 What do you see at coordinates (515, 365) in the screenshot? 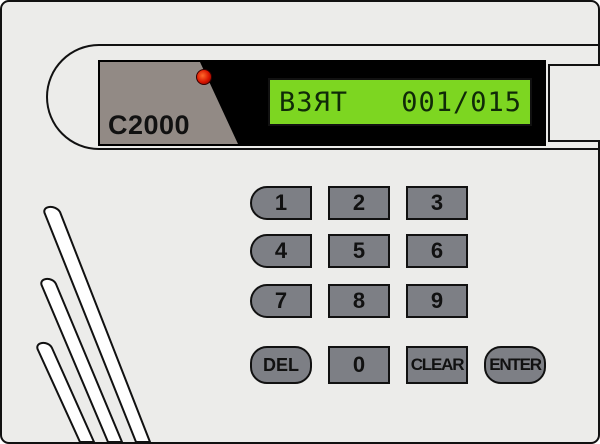
I see `enter-button: ENTER` at bounding box center [515, 365].